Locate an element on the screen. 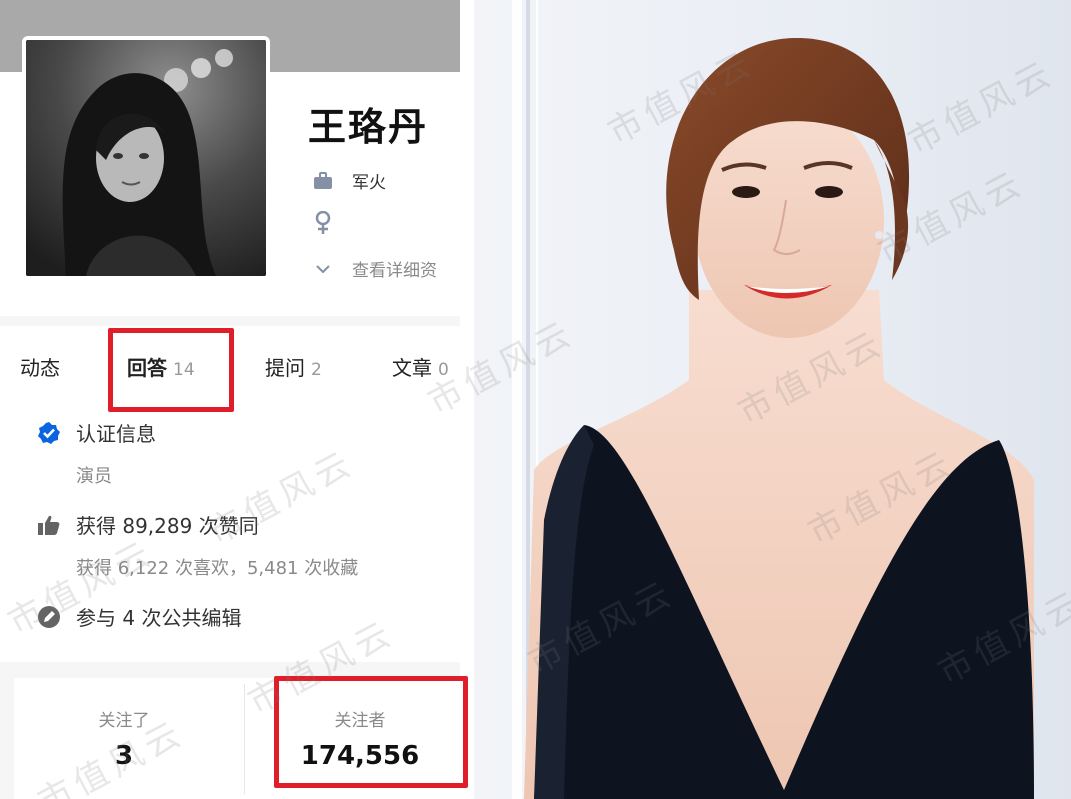 This screenshot has width=1071, height=799. follow-stats-card: 关注了 3 关注者 174,556 is located at coordinates (237, 738).